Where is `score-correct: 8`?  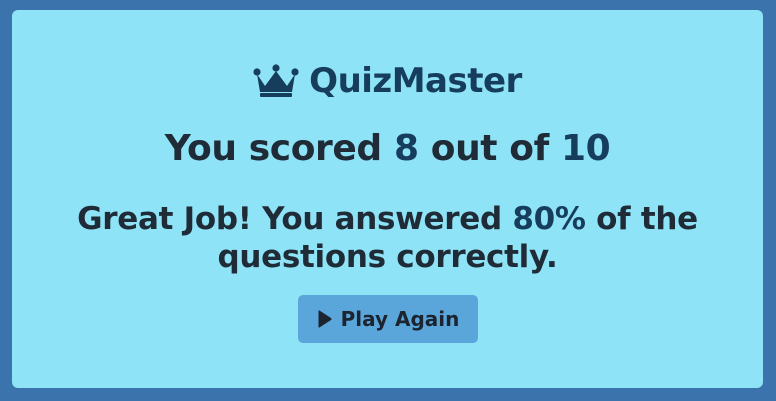
score-correct: 8 is located at coordinates (406, 148).